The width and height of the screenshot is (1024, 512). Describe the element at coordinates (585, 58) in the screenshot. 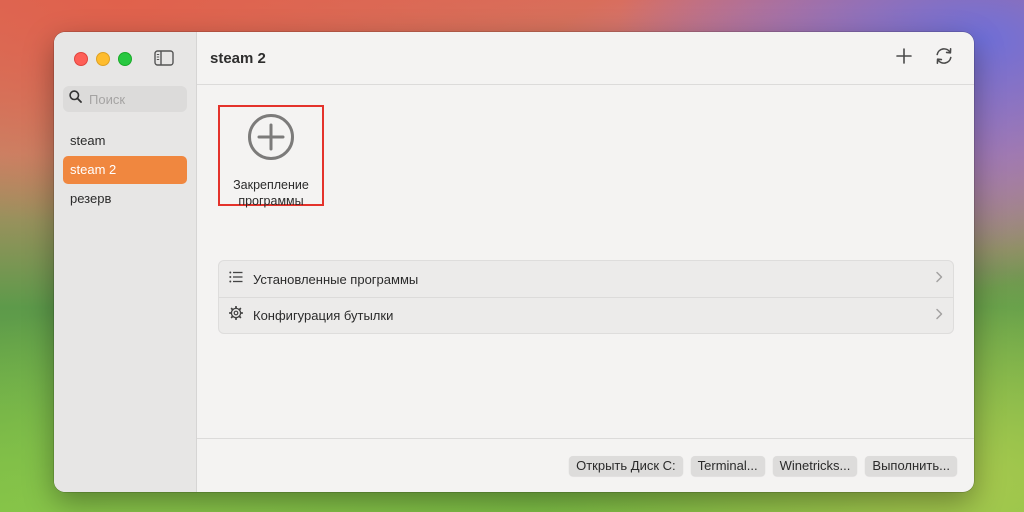

I see `toolbar: steam 2` at that location.